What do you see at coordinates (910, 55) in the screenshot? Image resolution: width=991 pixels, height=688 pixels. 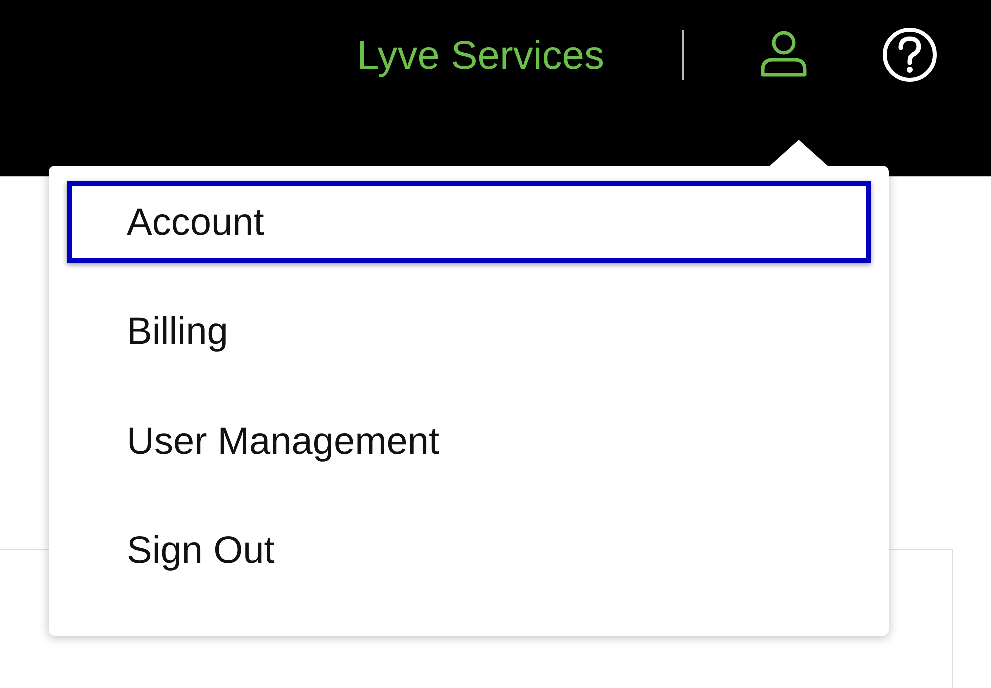 I see `help-icon` at bounding box center [910, 55].